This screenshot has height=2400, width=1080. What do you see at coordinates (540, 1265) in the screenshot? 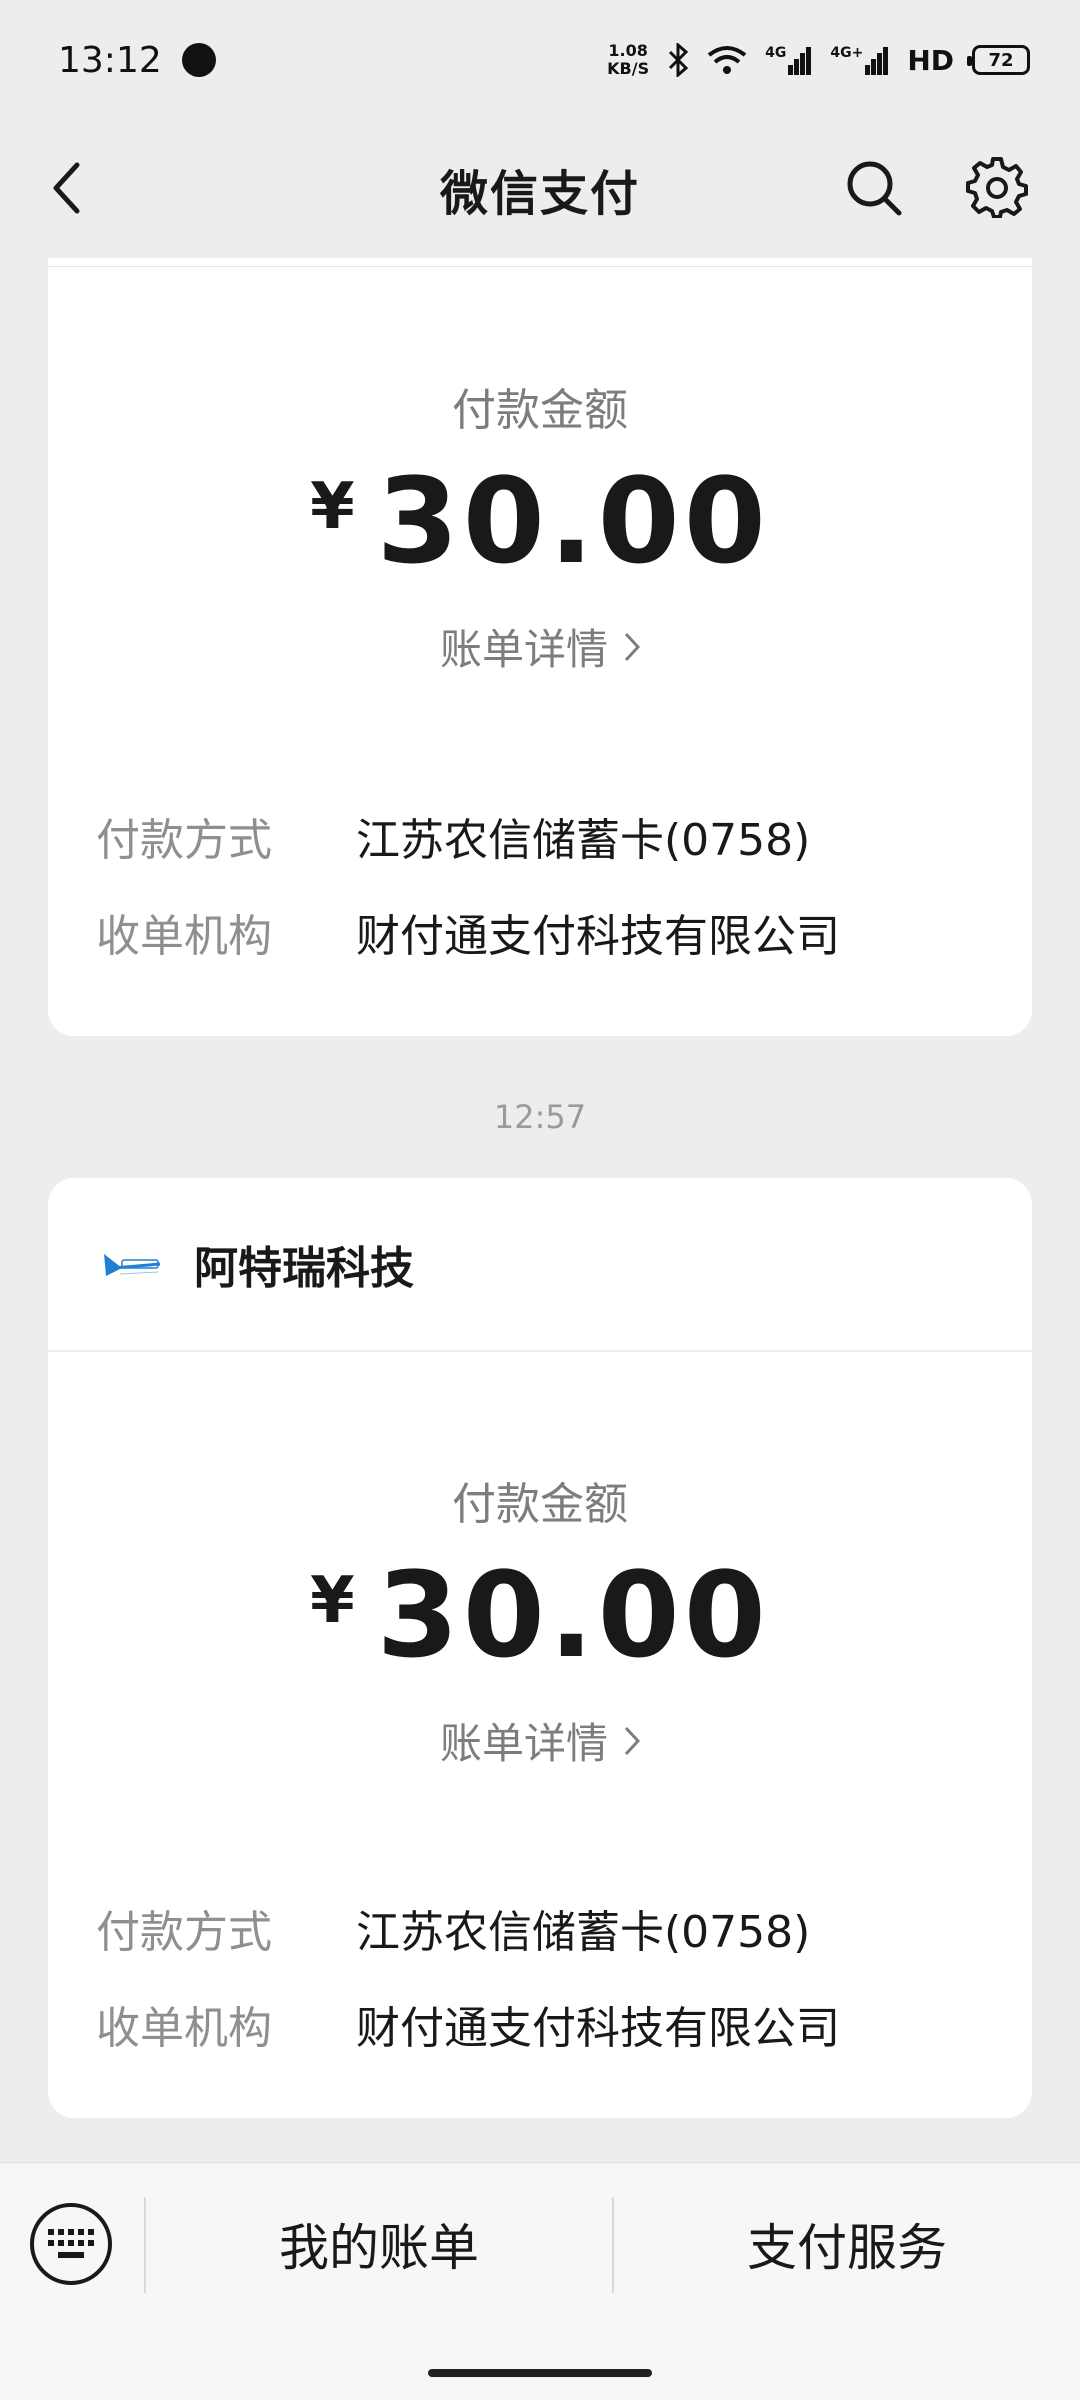
I see `merchant-header: 阿特瑞科技` at bounding box center [540, 1265].